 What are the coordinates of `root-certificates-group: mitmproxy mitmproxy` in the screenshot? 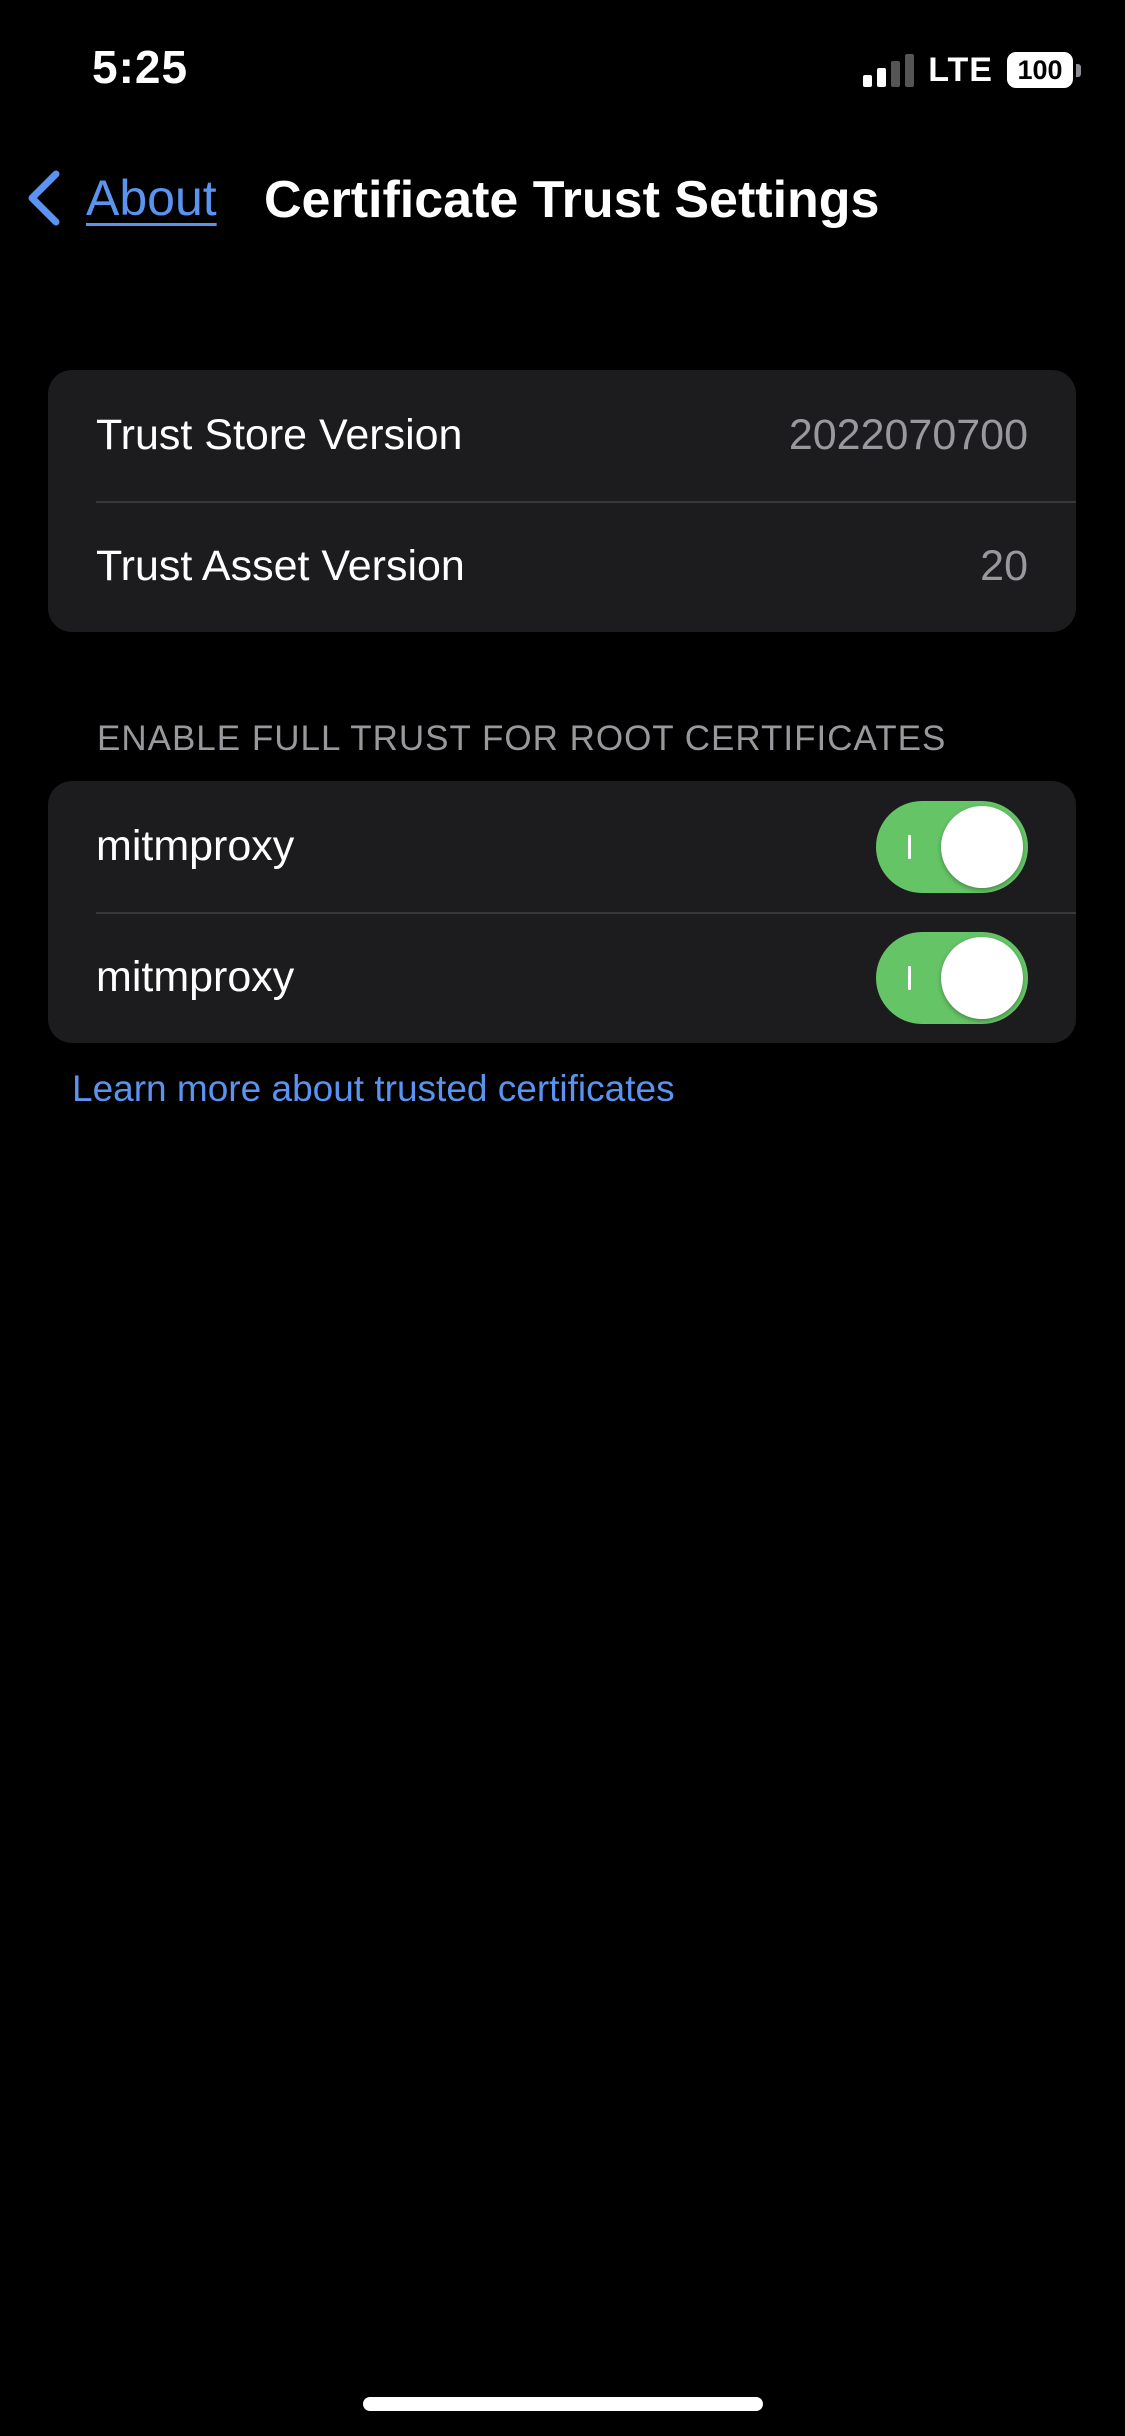 It's located at (562, 912).